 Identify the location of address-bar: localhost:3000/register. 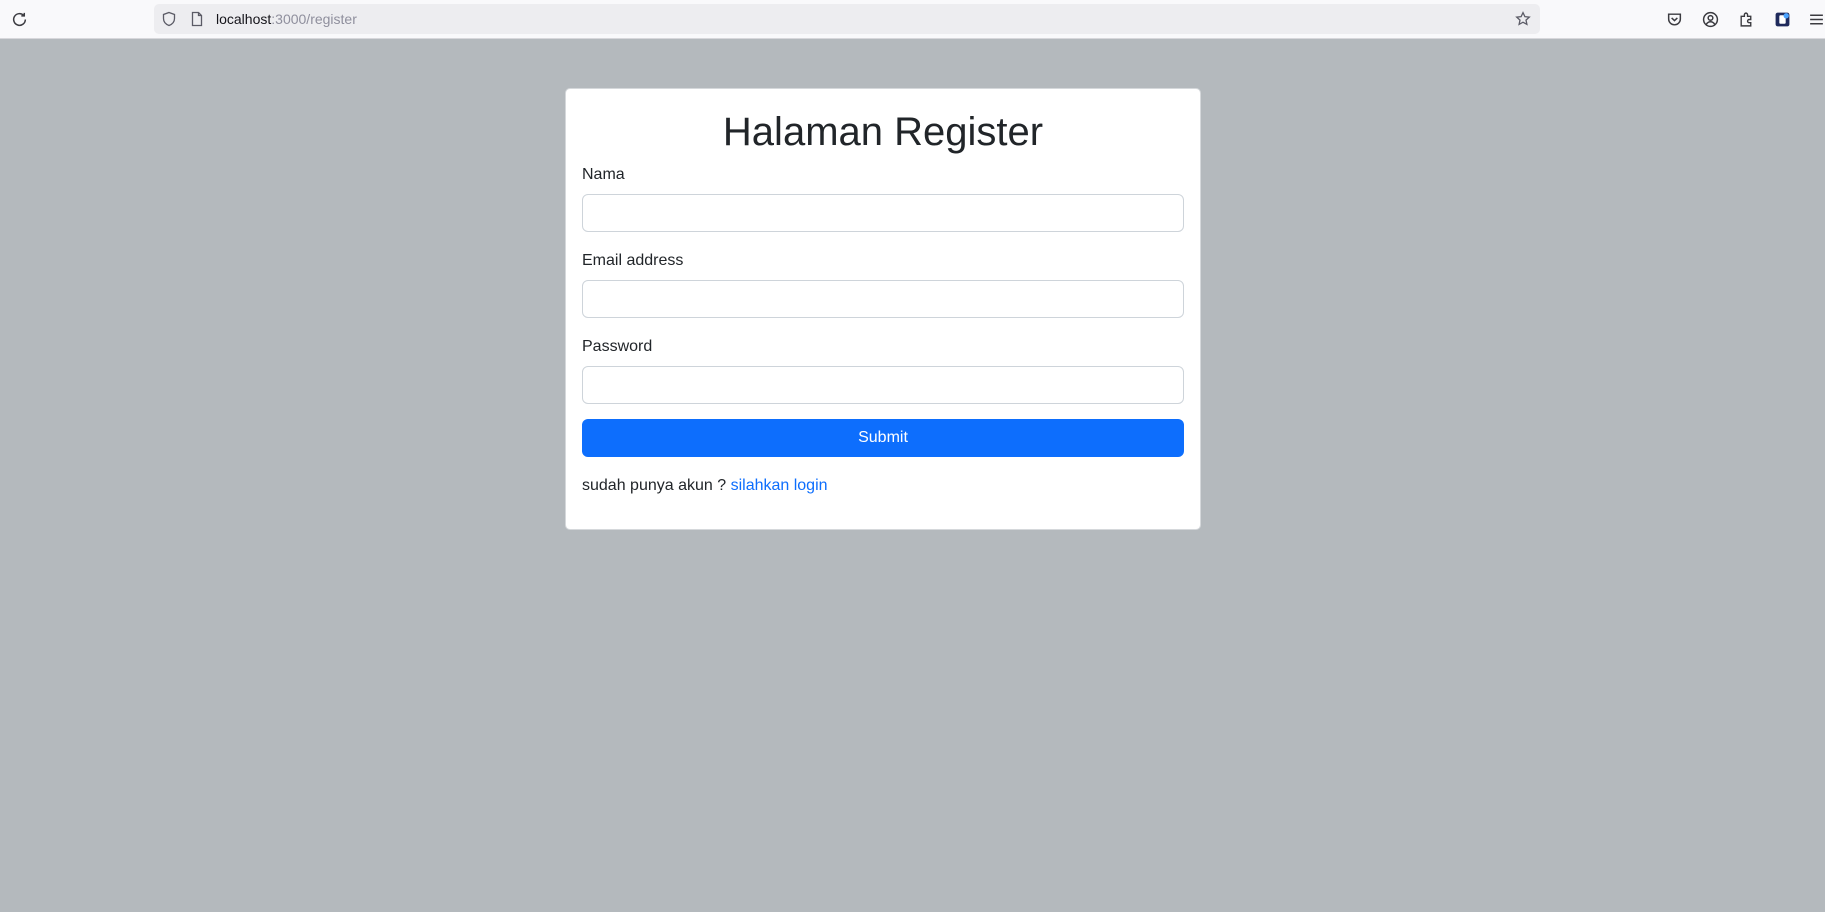
(847, 19).